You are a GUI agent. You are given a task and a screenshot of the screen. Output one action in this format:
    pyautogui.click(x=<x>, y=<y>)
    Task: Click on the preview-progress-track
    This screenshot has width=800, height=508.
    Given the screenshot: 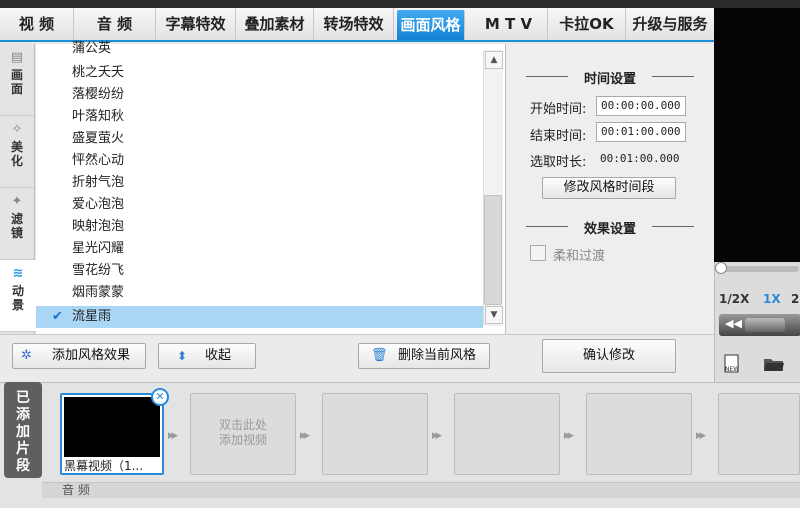 What is the action you would take?
    pyautogui.click(x=758, y=269)
    